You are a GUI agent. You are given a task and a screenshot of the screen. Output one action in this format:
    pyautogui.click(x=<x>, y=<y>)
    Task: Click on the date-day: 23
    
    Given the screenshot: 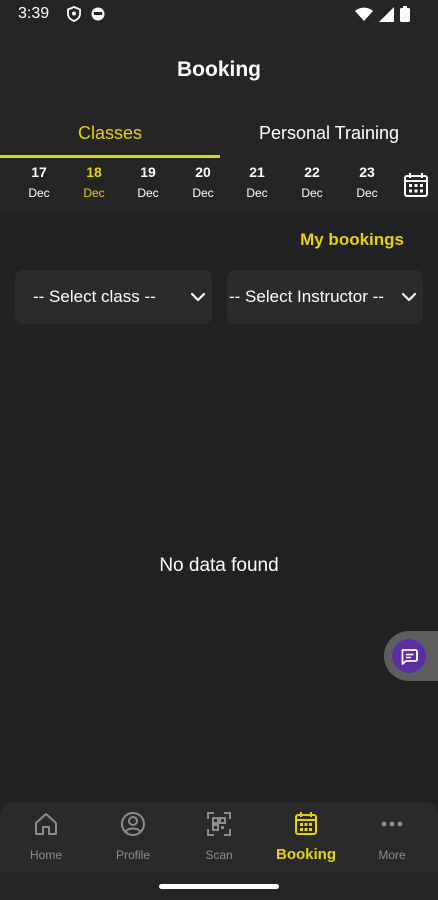 What is the action you would take?
    pyautogui.click(x=367, y=172)
    